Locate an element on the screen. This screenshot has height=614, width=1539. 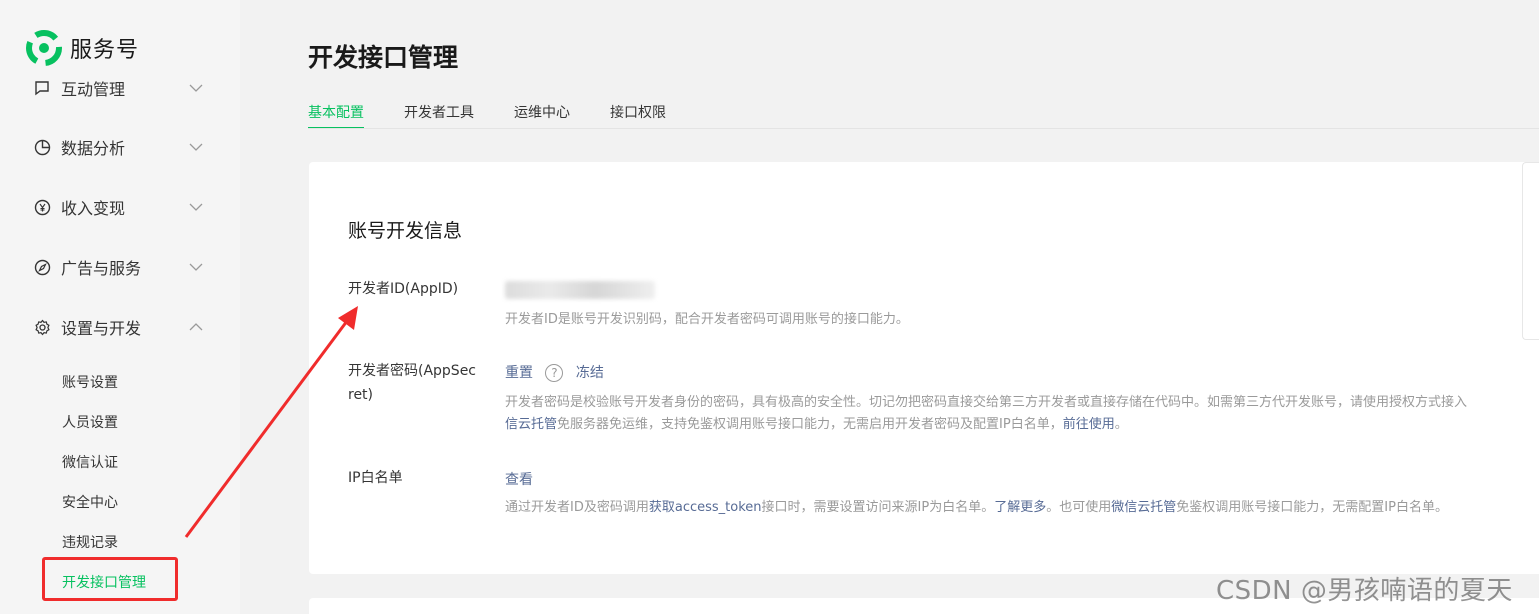
view-ip-whitelist-link: 查看 is located at coordinates (519, 479).